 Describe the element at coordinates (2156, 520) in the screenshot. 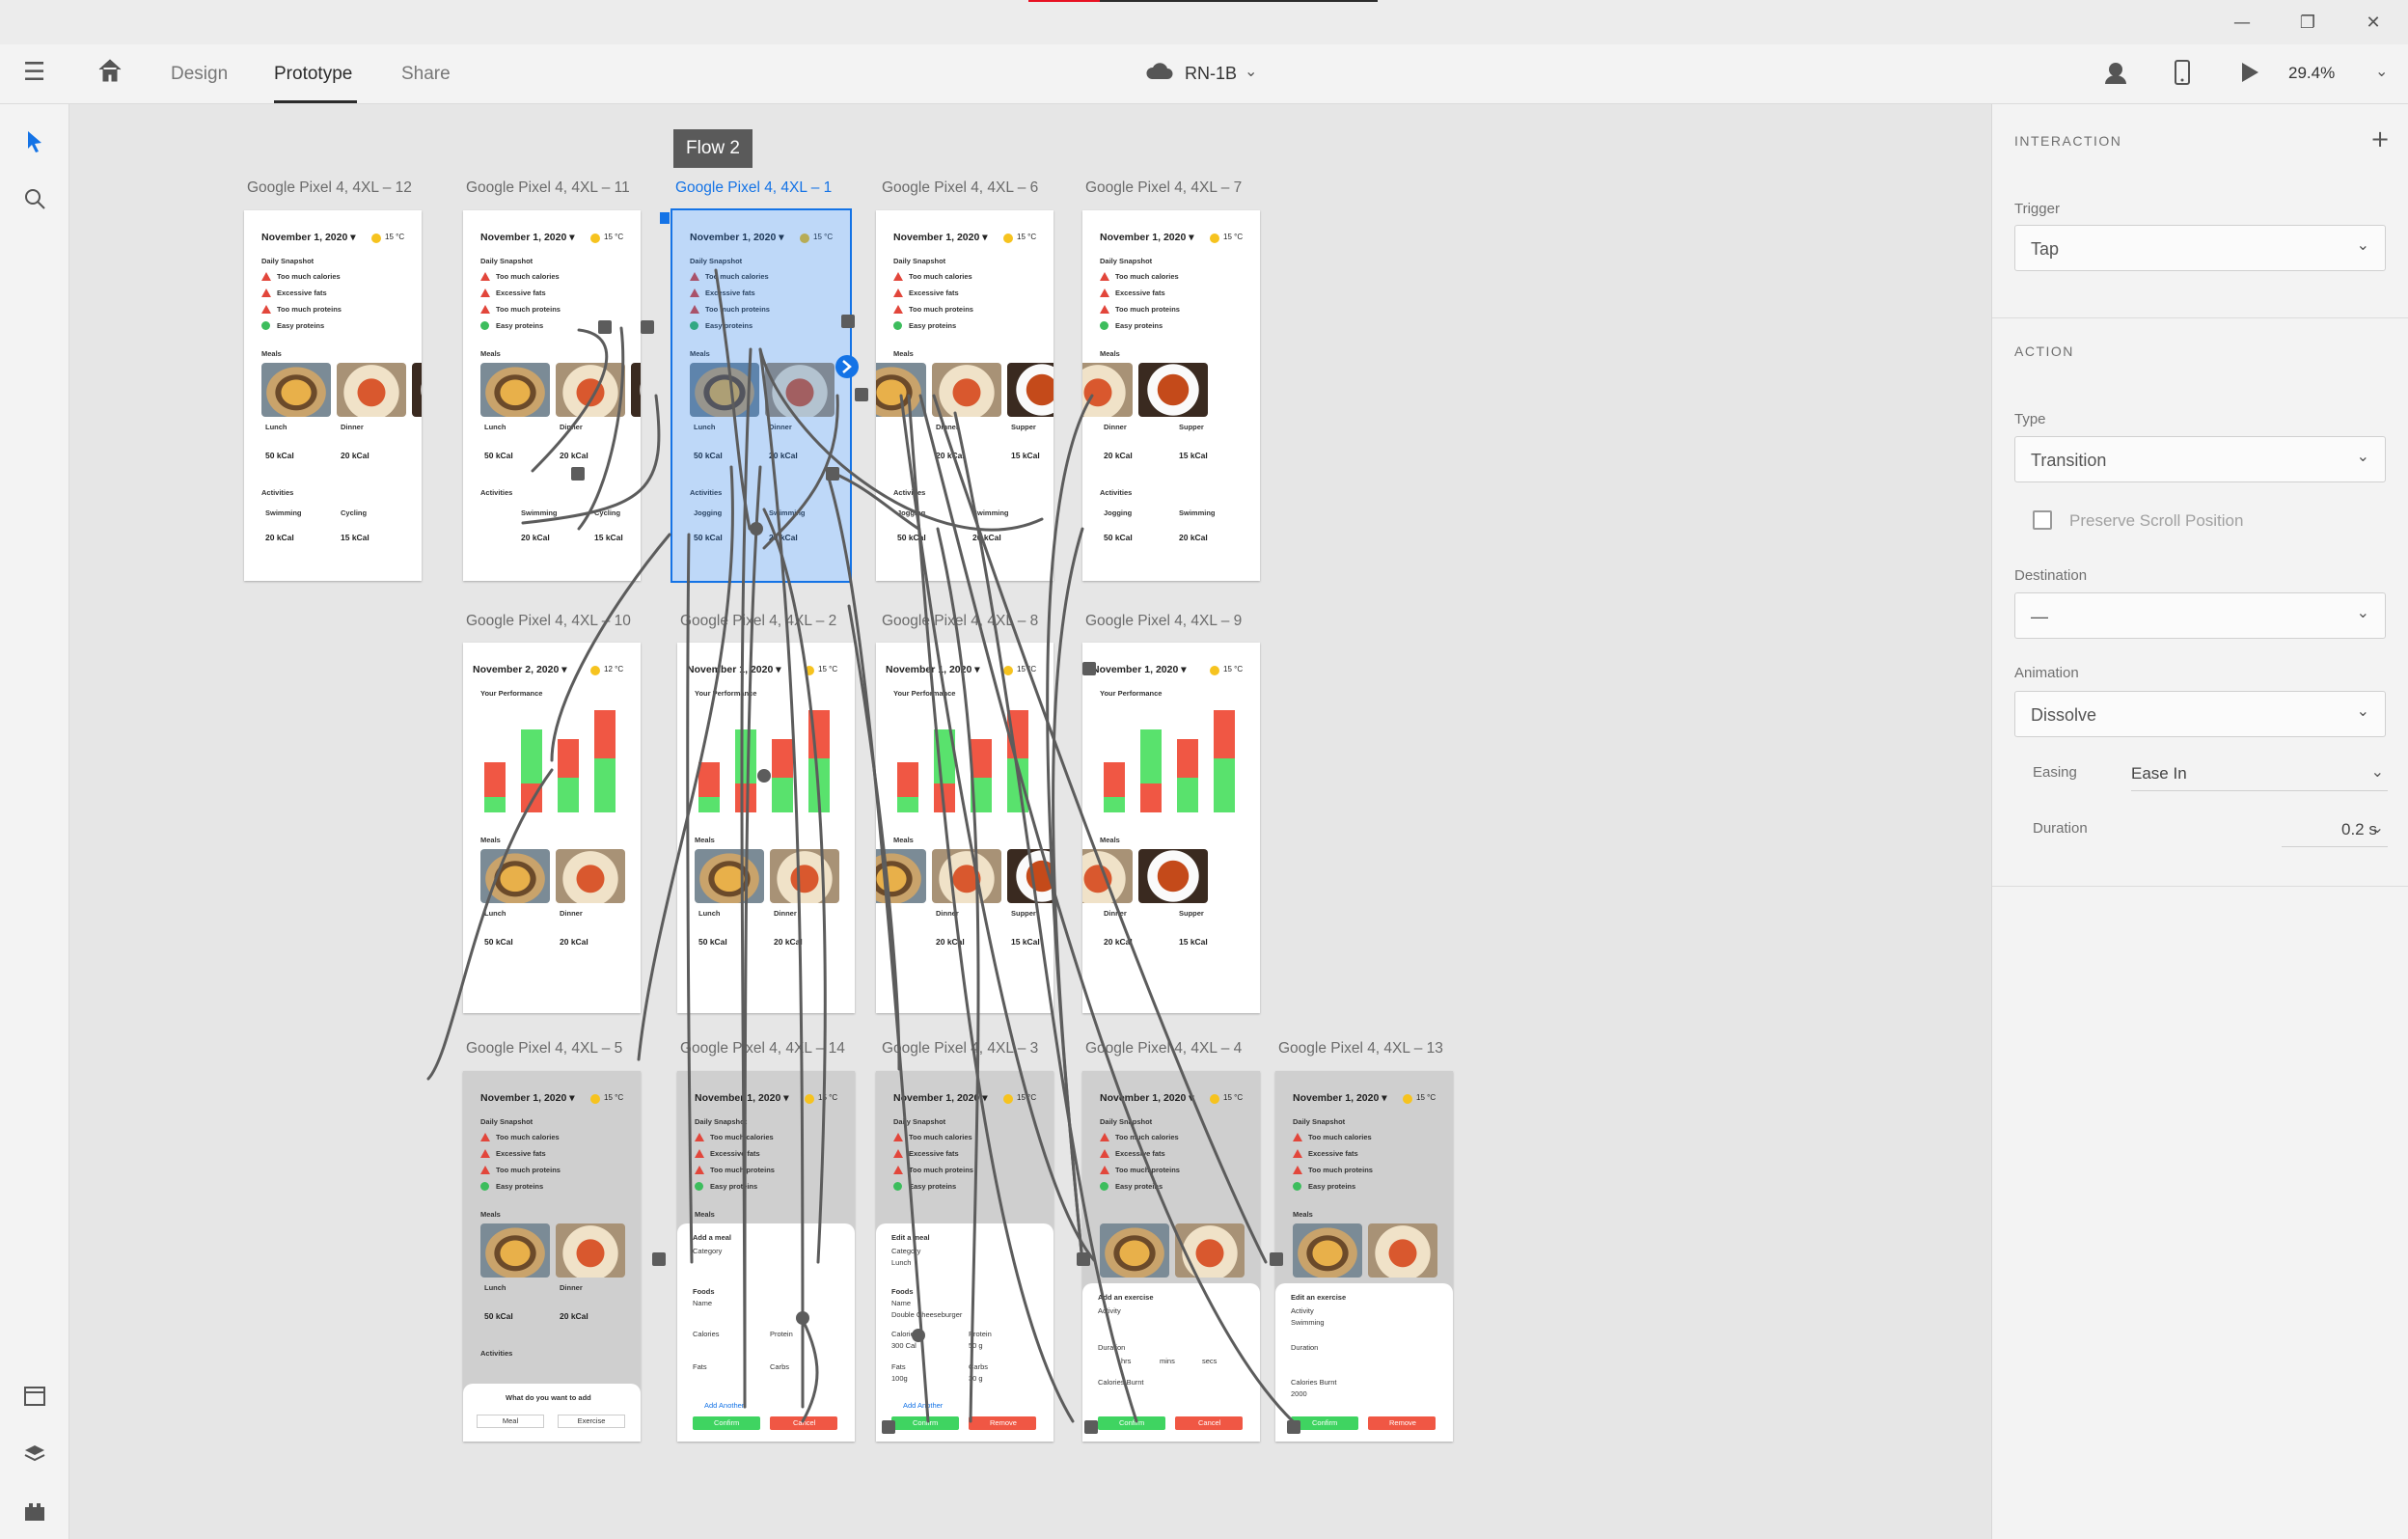

I see `preserve-scroll-label: Preserve Scroll Position` at that location.